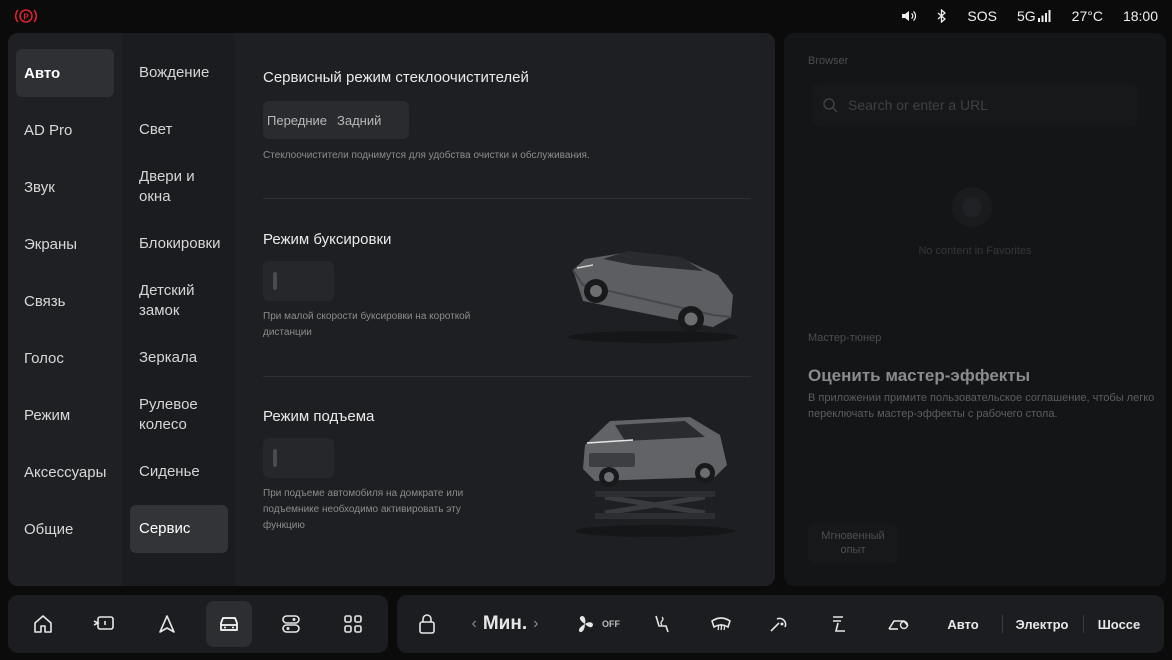 The height and width of the screenshot is (660, 1172). What do you see at coordinates (474, 624) in the screenshot?
I see `chevron-left-icon: ‹` at bounding box center [474, 624].